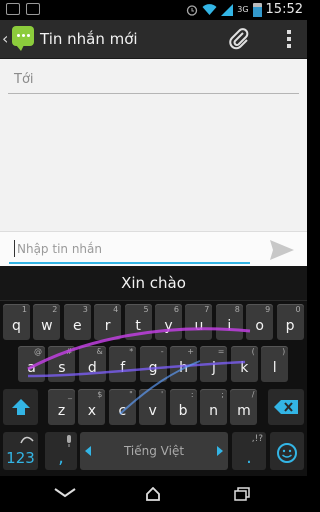  Describe the element at coordinates (131, 394) in the screenshot. I see `key-hint: "` at that location.